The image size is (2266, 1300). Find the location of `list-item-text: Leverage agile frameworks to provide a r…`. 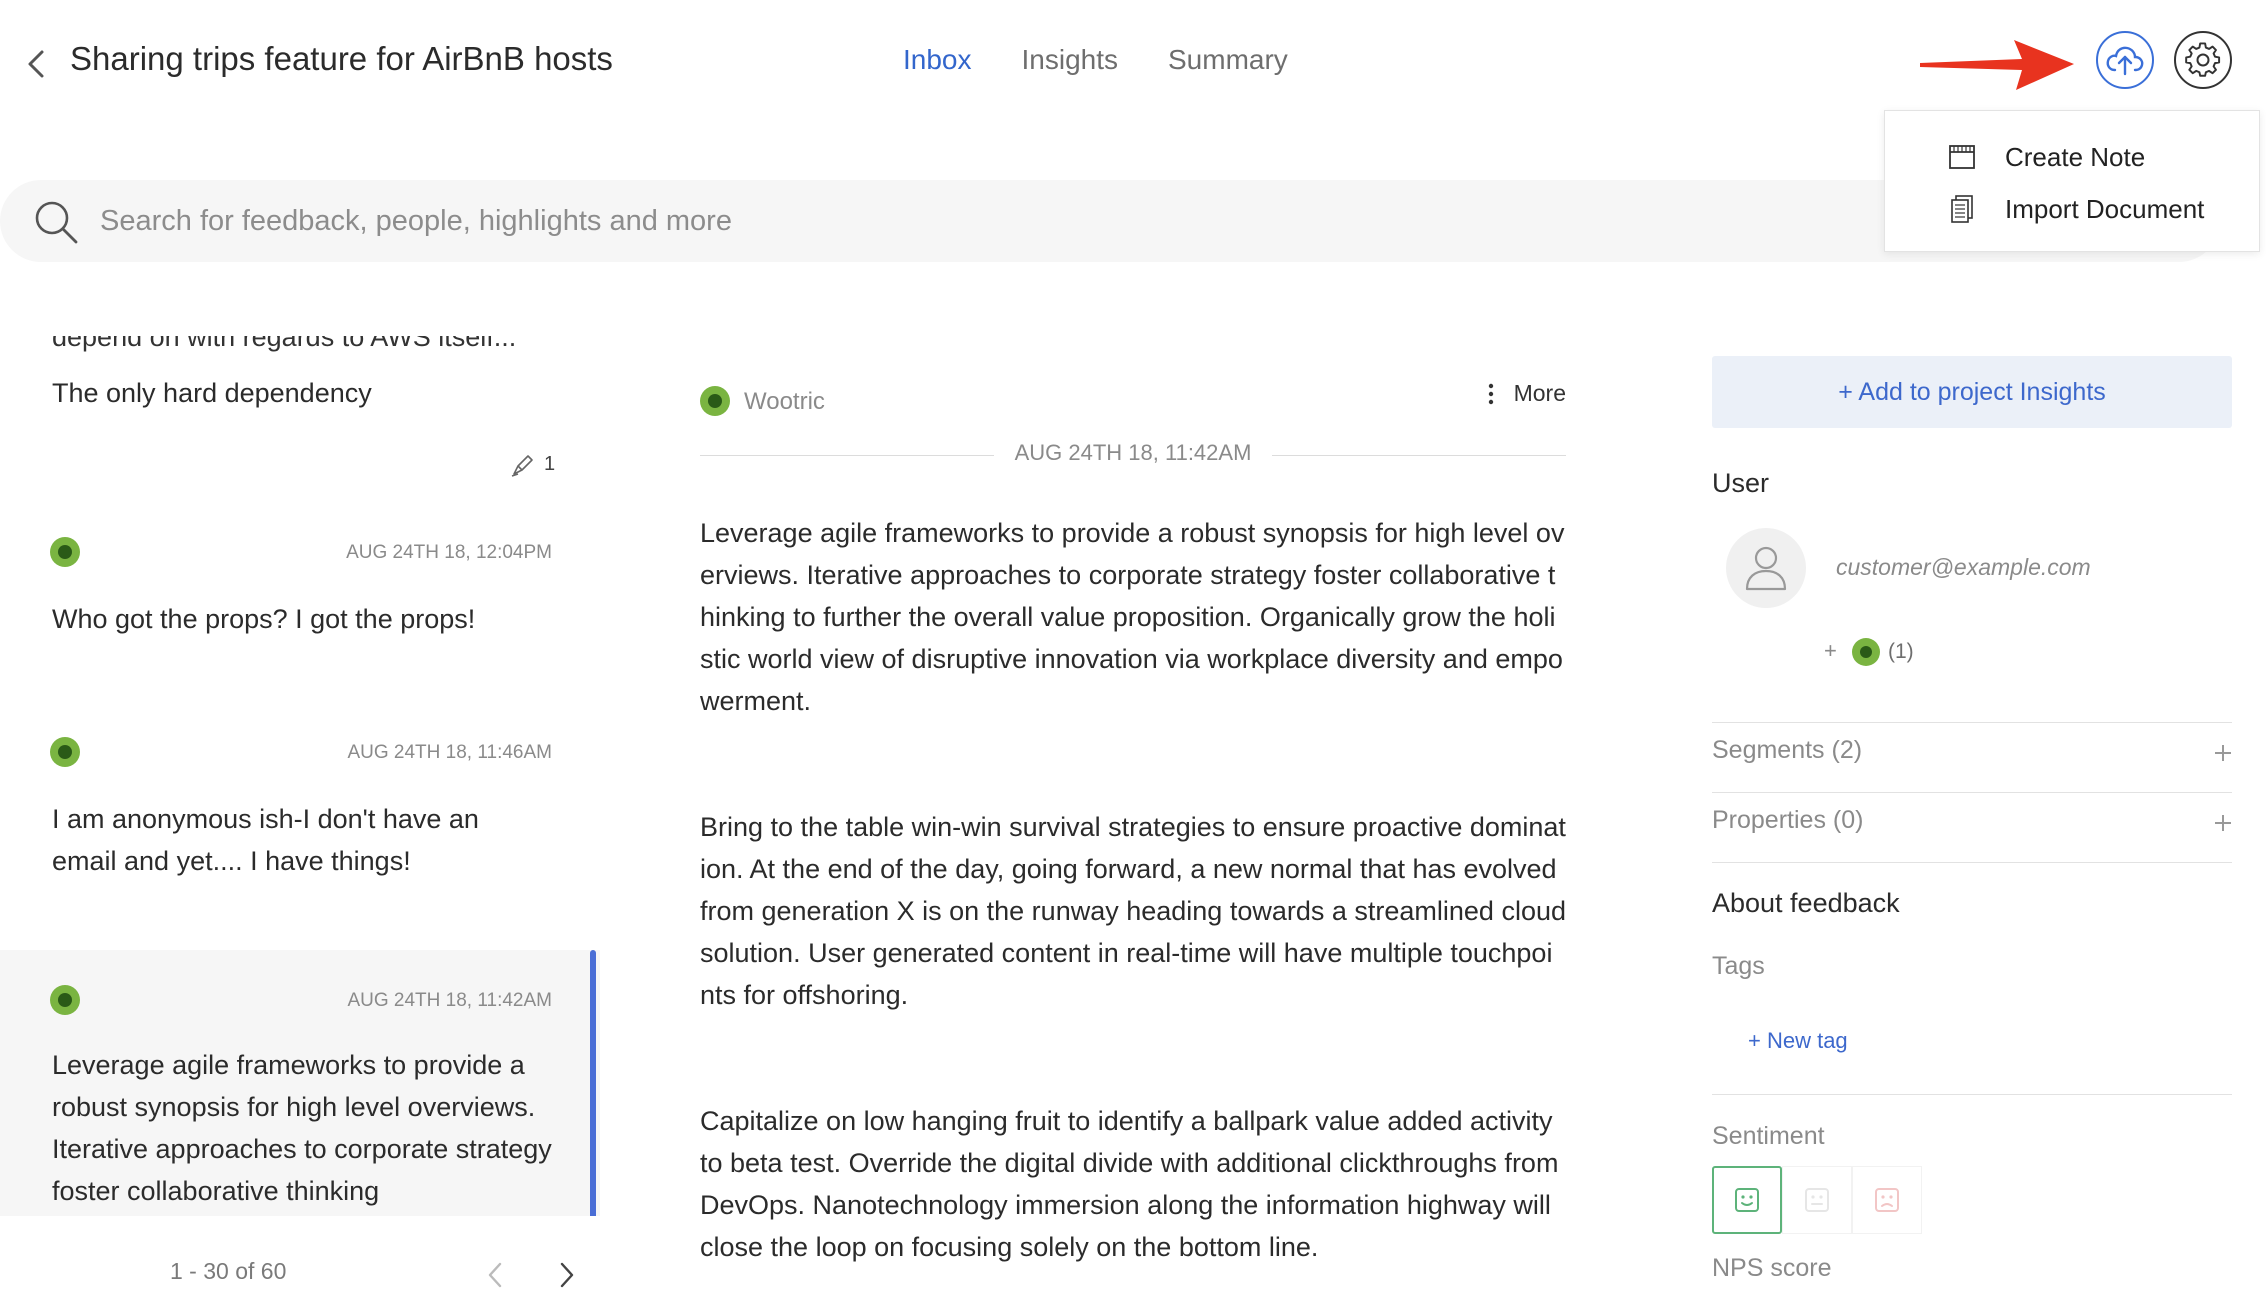

list-item-text: Leverage agile frameworks to provide a r… is located at coordinates (302, 1128).